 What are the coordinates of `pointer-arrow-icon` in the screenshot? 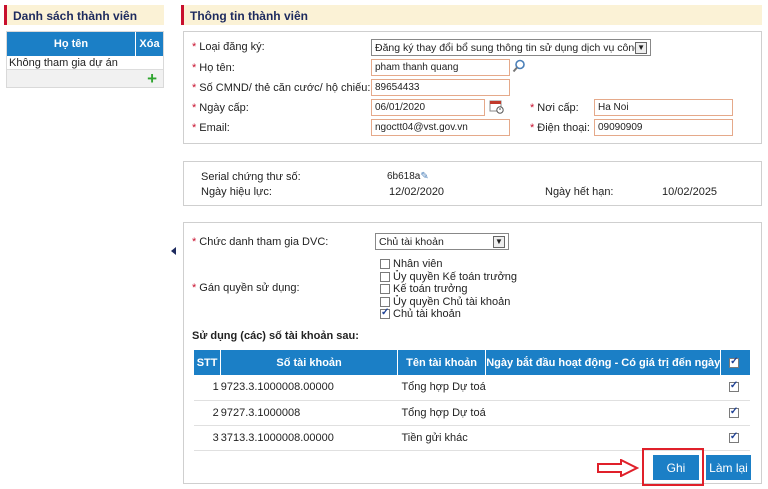 It's located at (618, 468).